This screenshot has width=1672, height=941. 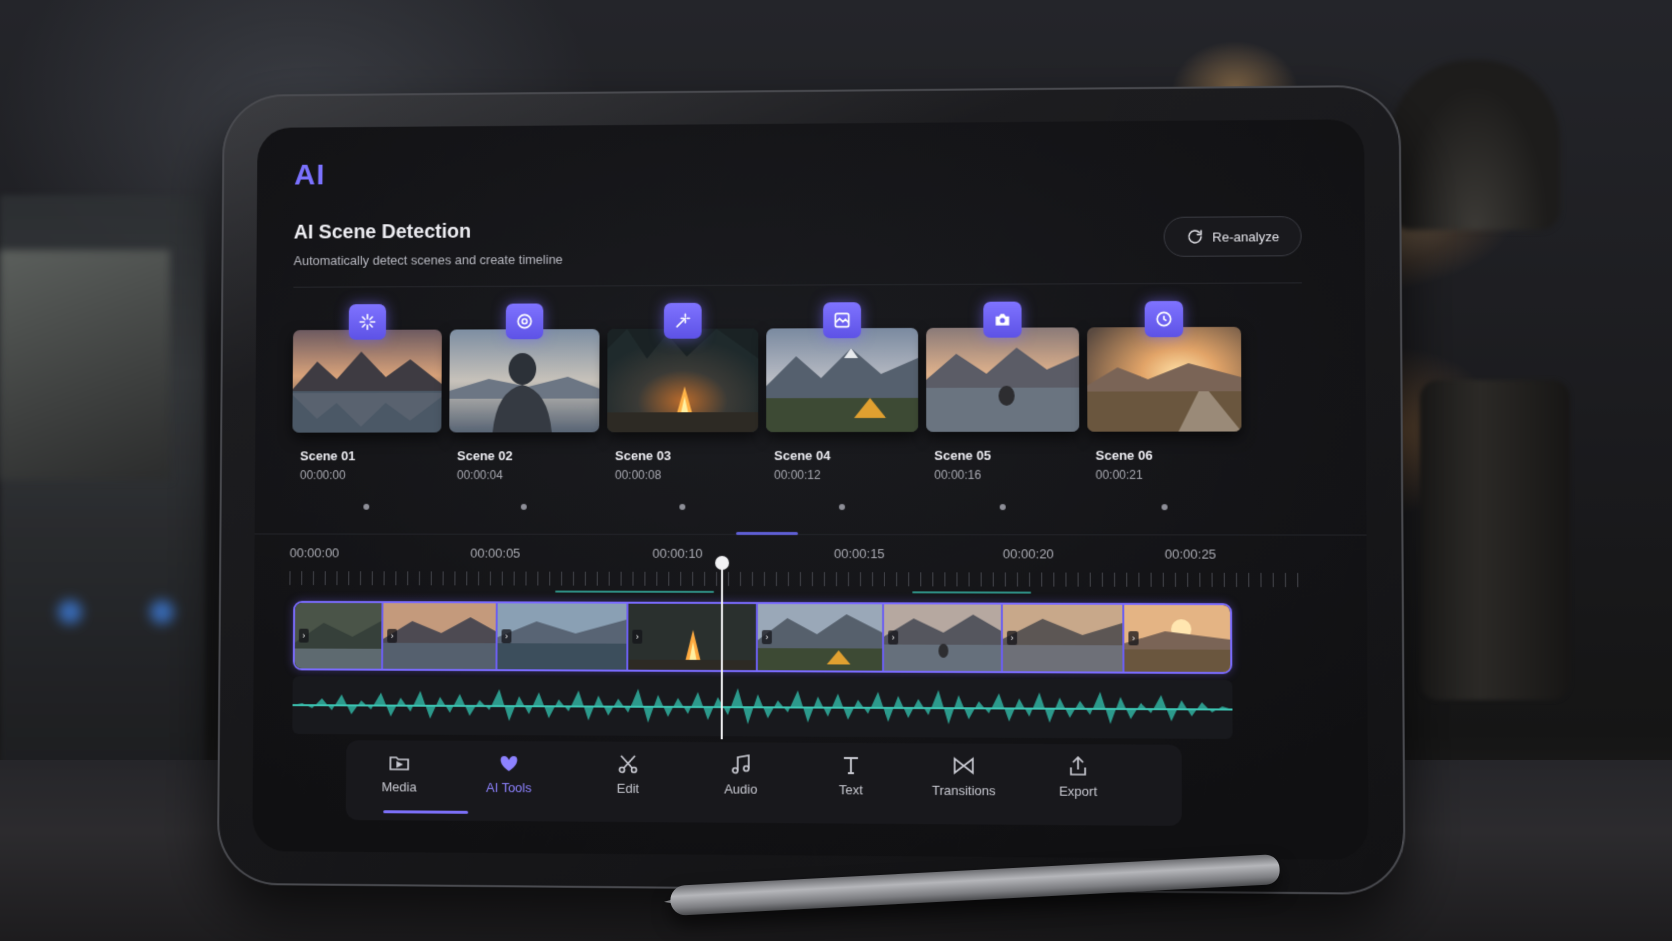 What do you see at coordinates (399, 787) in the screenshot?
I see `toolbar-label: Media` at bounding box center [399, 787].